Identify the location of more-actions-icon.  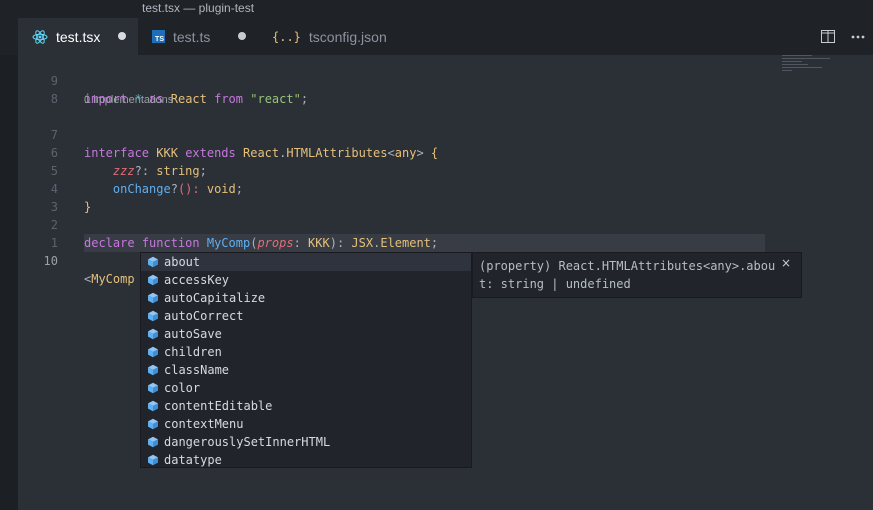
(858, 37).